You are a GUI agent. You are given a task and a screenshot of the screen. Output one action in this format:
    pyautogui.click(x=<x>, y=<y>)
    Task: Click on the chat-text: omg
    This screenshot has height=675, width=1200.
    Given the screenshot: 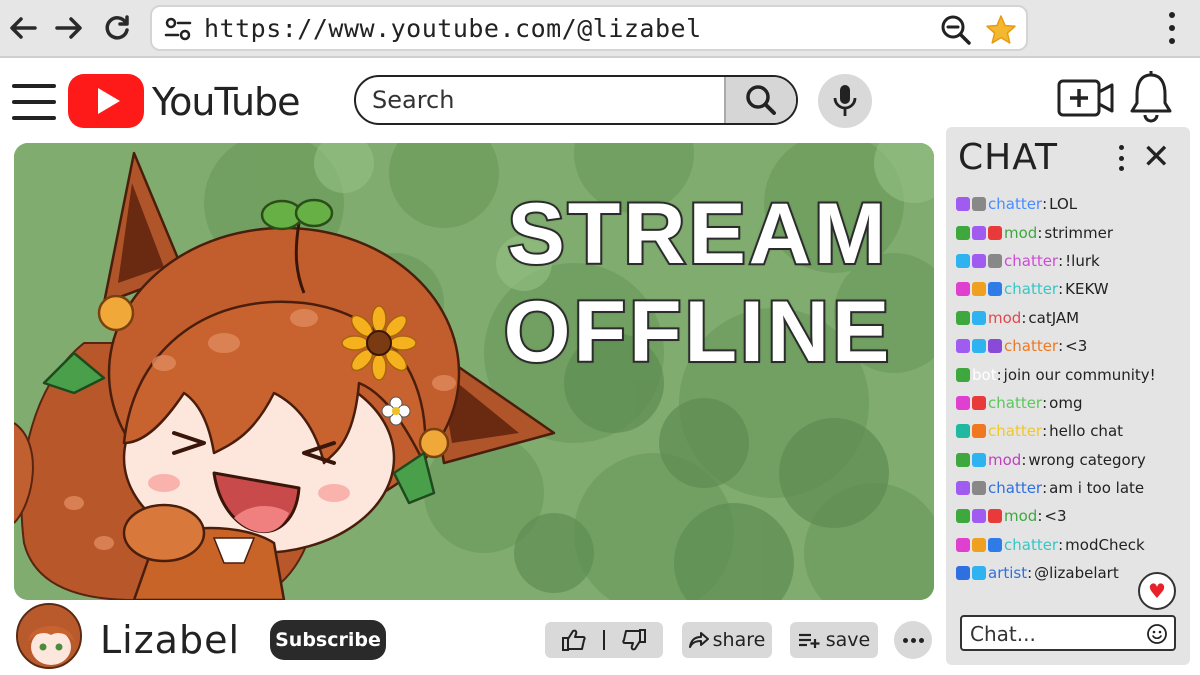 What is the action you would take?
    pyautogui.click(x=1066, y=402)
    